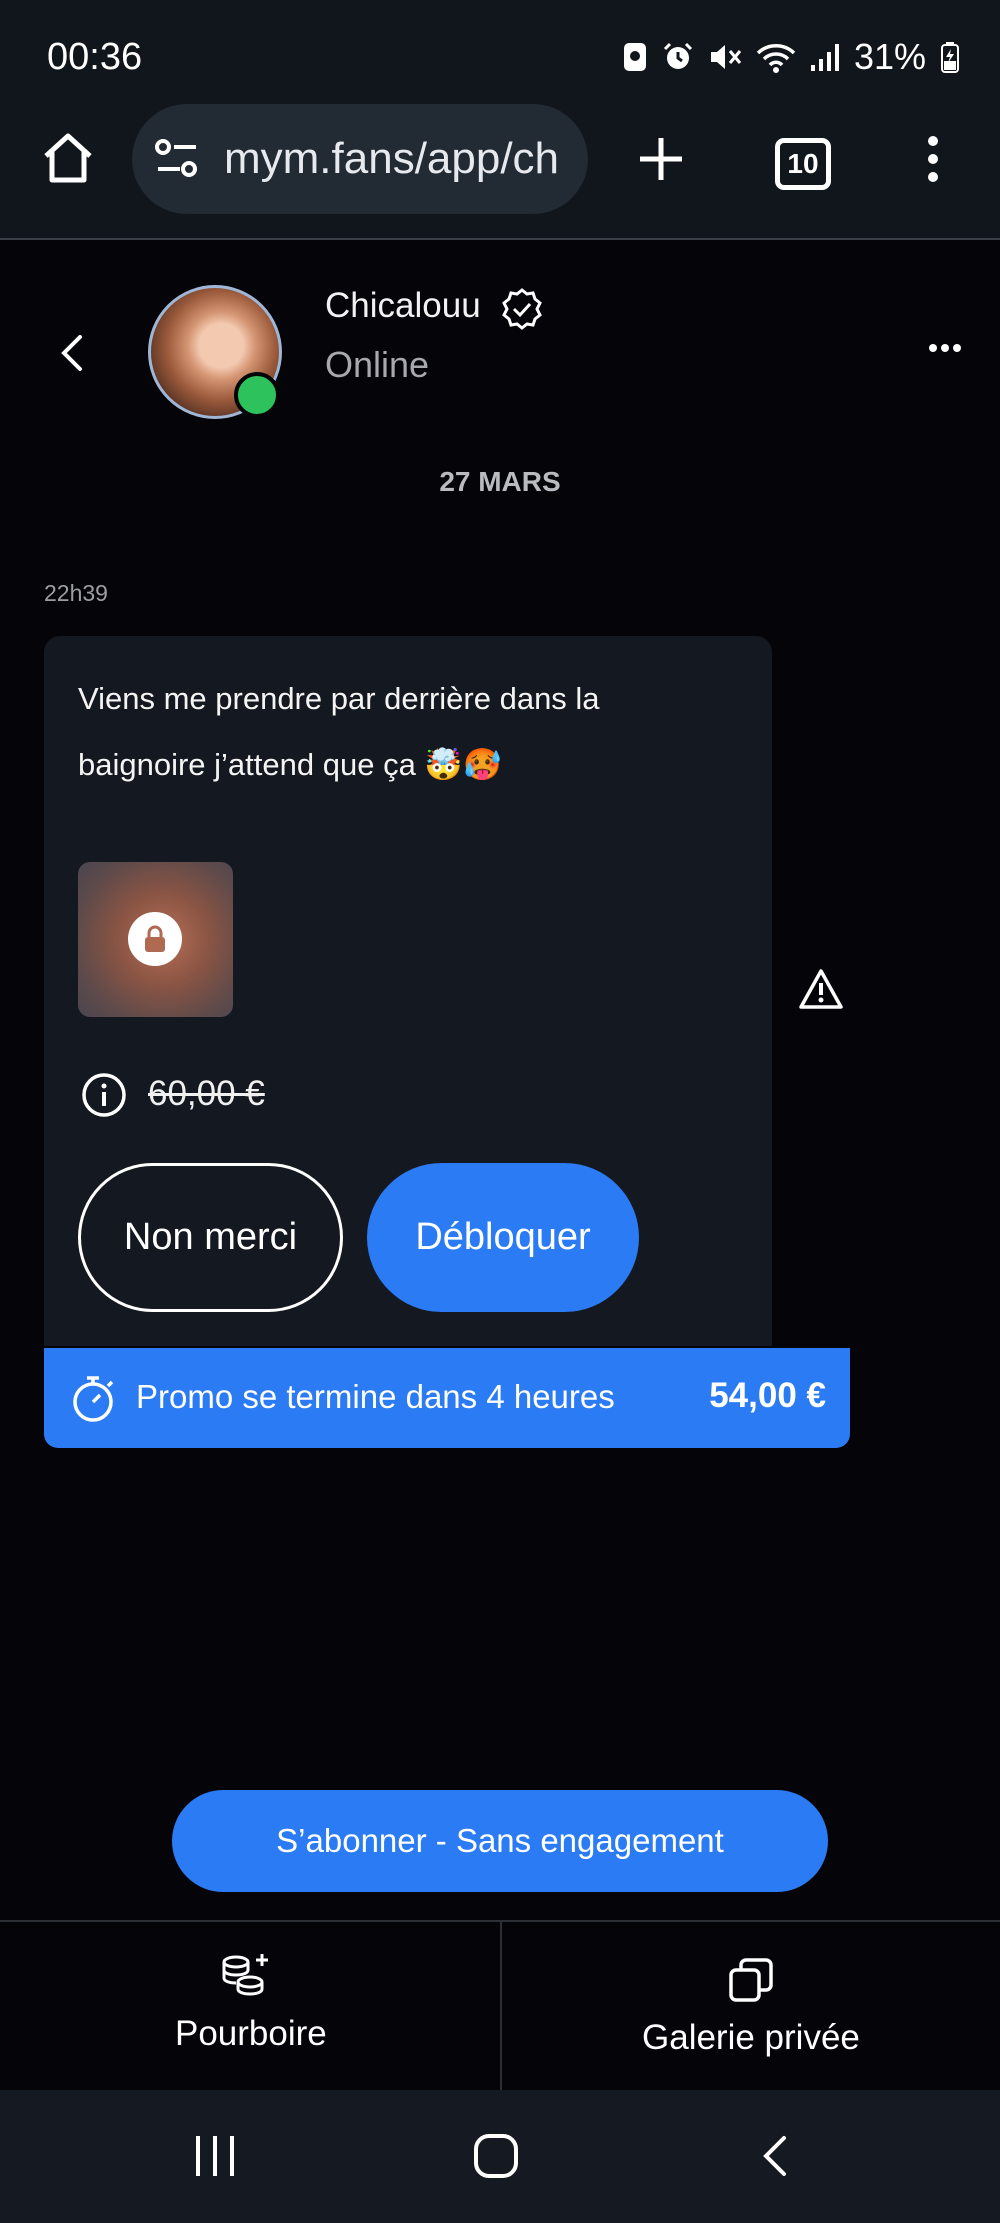 The height and width of the screenshot is (2223, 1000). What do you see at coordinates (803, 164) in the screenshot?
I see `tabs-button: 10` at bounding box center [803, 164].